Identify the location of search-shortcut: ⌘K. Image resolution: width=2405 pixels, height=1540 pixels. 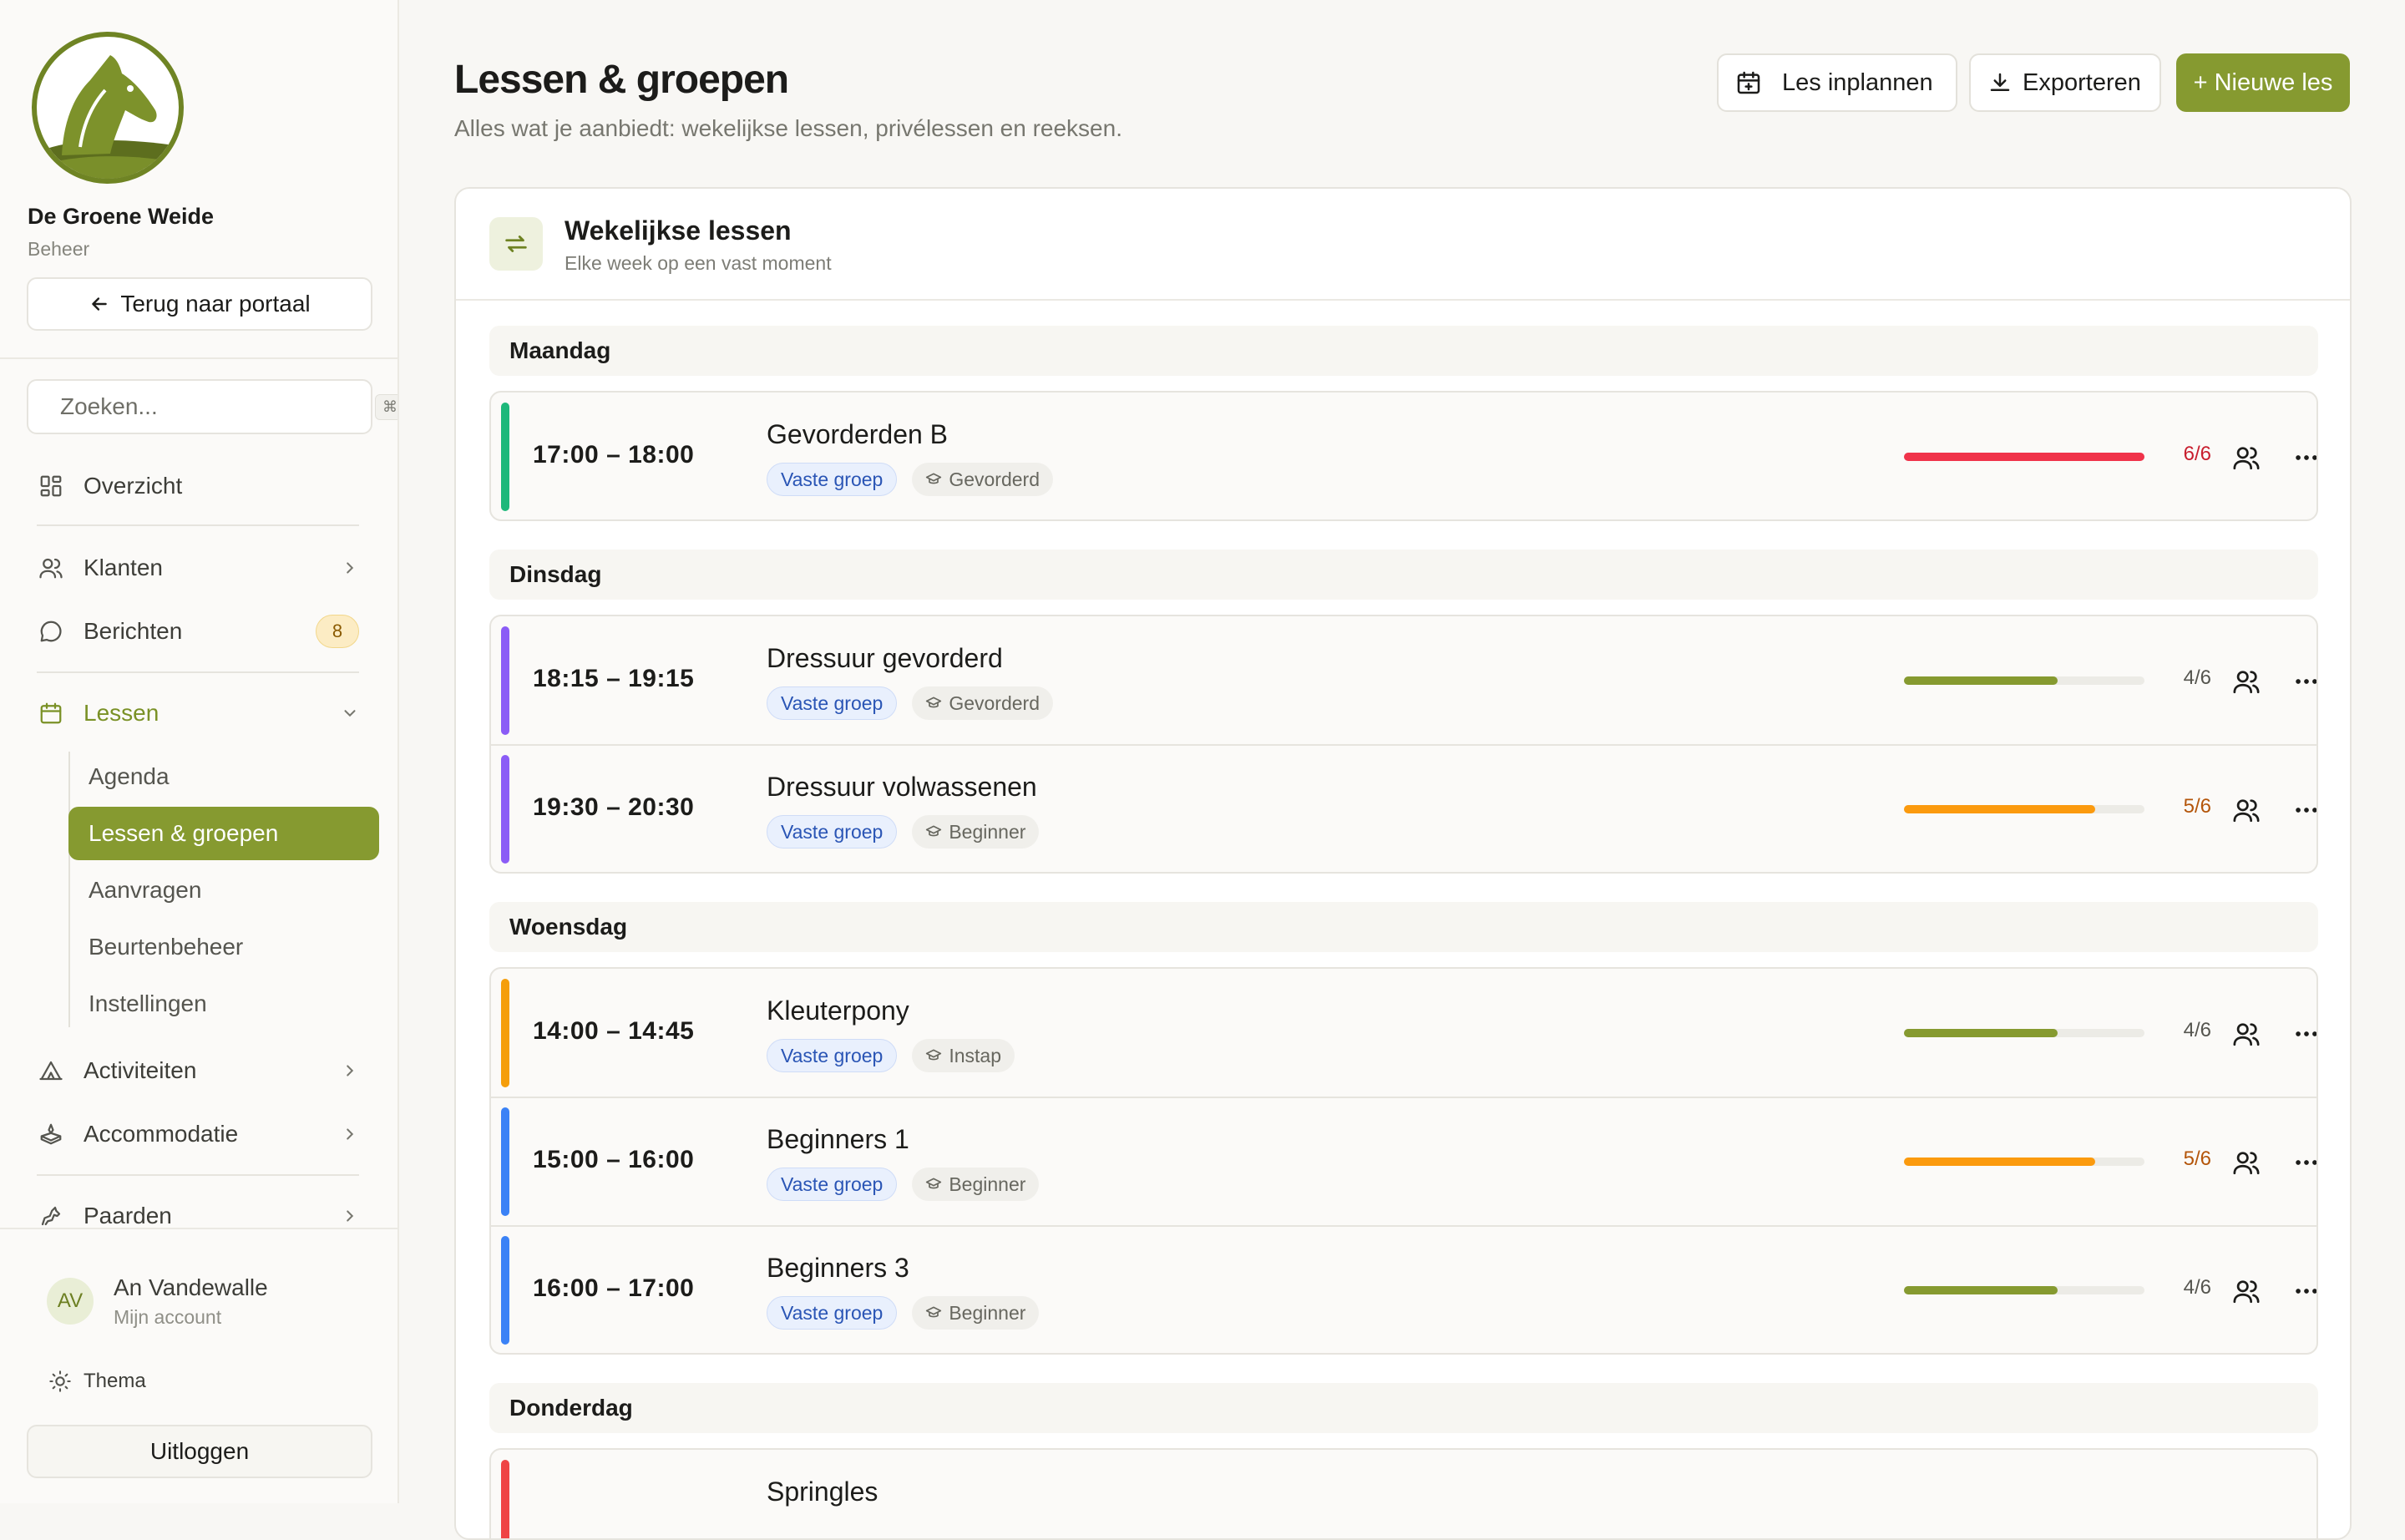
(386, 407).